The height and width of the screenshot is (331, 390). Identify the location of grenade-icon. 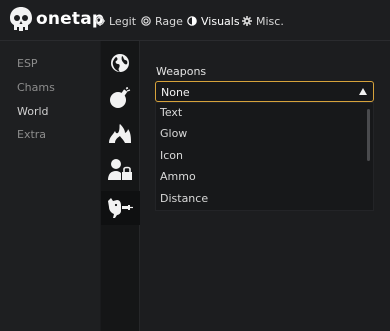
(120, 97).